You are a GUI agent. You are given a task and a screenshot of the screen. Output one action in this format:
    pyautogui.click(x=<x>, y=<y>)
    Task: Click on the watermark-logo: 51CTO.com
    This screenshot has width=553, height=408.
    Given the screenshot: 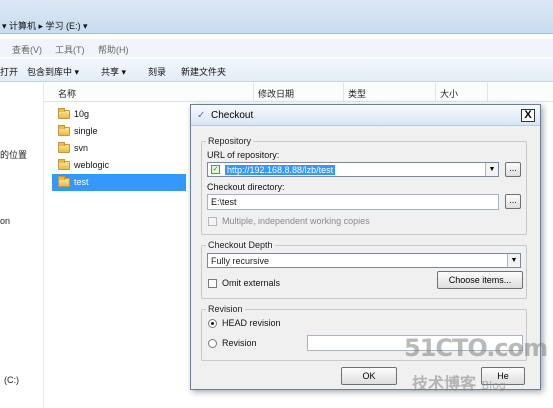 What is the action you would take?
    pyautogui.click(x=476, y=348)
    